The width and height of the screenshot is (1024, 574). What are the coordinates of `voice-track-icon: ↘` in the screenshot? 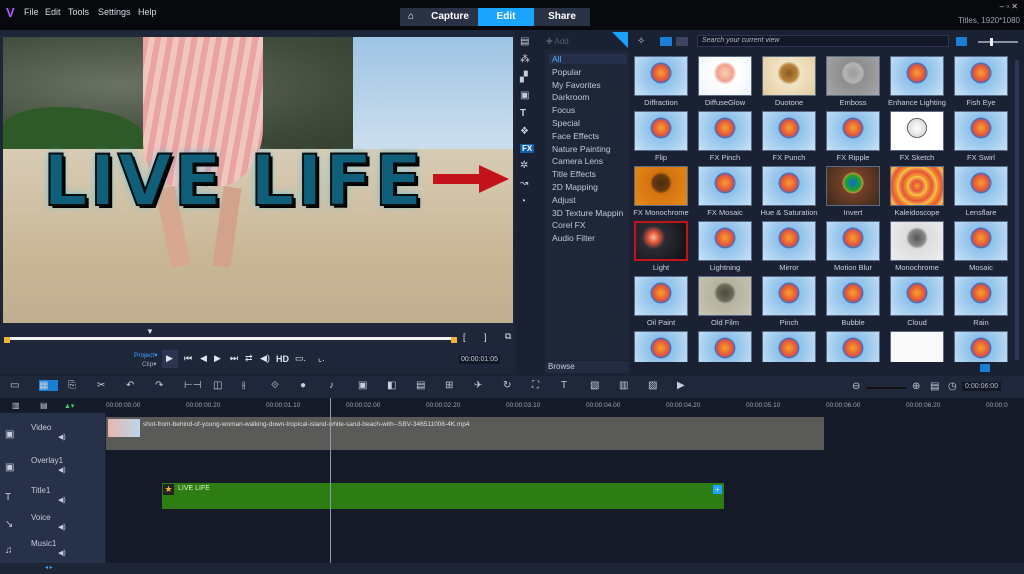 It's located at (9, 524).